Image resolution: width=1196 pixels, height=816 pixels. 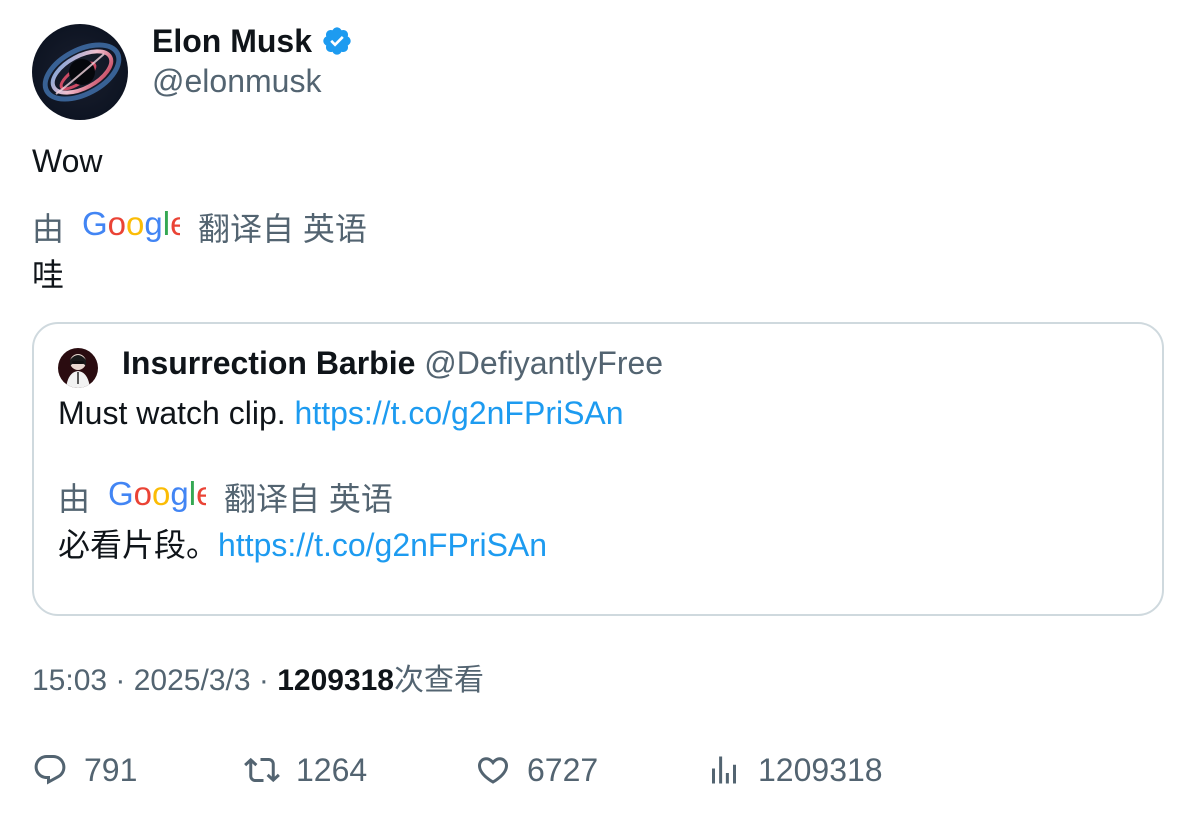 What do you see at coordinates (382, 545) in the screenshot?
I see `quoted-translated-link: https://t.co/g2nFPriSAn` at bounding box center [382, 545].